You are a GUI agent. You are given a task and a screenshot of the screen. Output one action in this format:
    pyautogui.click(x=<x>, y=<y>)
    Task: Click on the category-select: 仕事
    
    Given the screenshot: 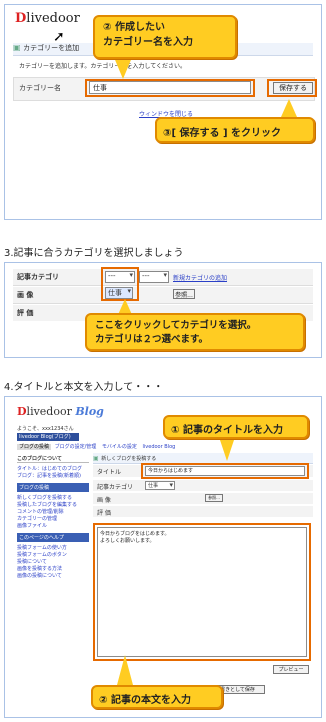 What is the action you would take?
    pyautogui.click(x=160, y=485)
    